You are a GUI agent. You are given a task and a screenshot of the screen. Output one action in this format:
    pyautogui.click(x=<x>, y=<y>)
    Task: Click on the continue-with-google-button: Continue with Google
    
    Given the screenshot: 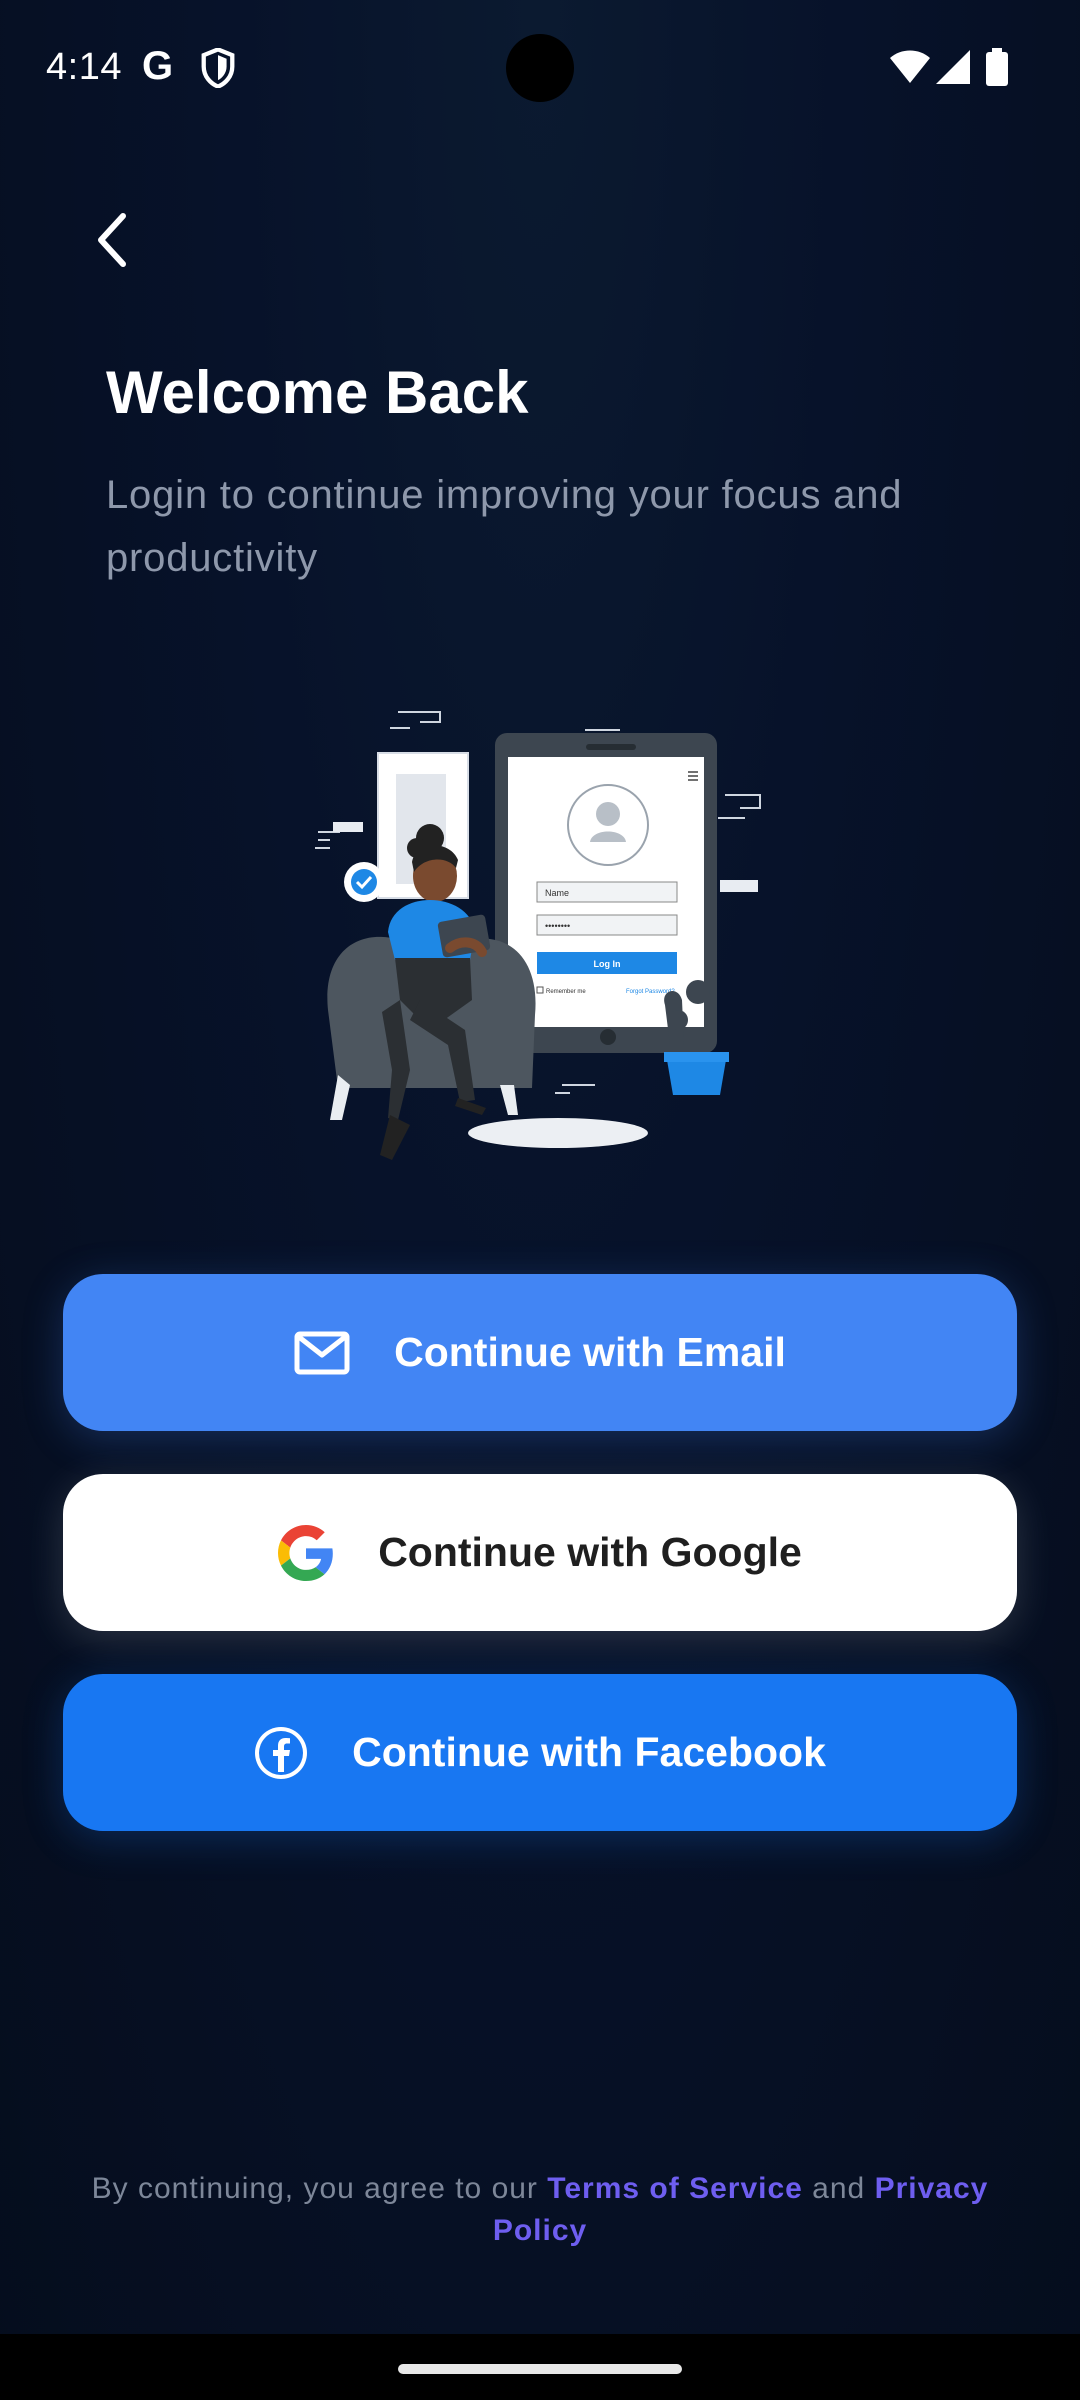 What is the action you would take?
    pyautogui.click(x=540, y=1552)
    